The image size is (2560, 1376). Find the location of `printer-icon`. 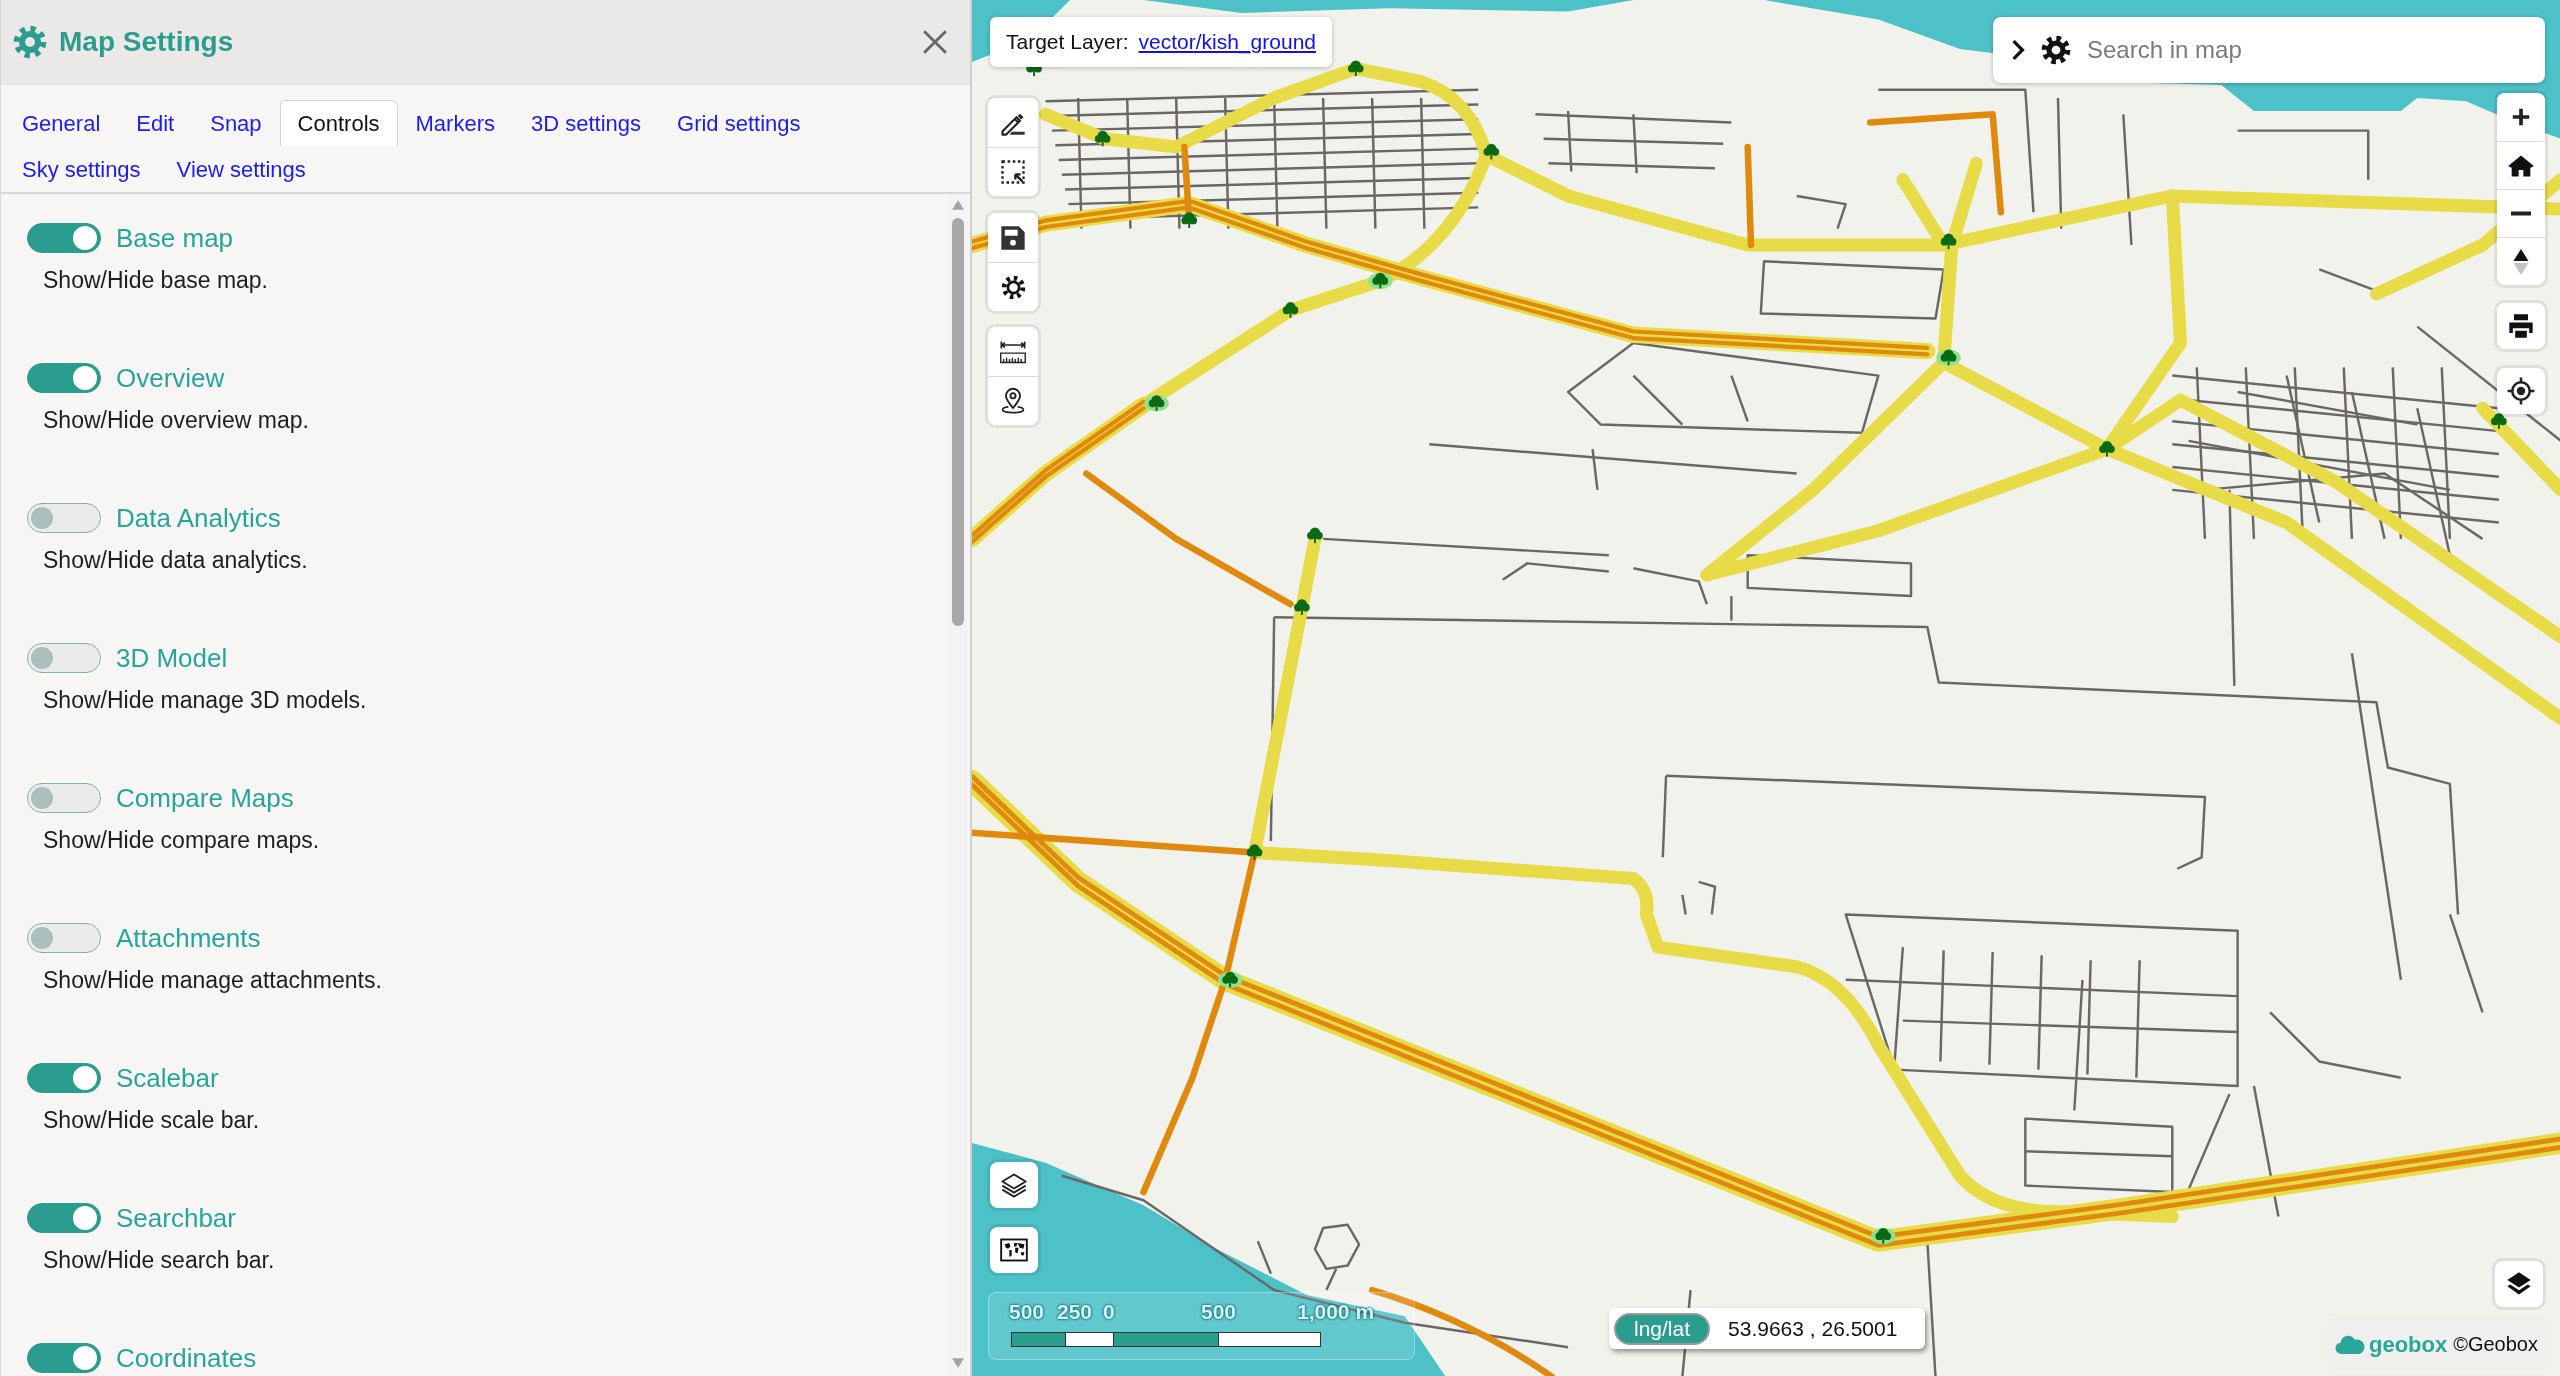

printer-icon is located at coordinates (2521, 326).